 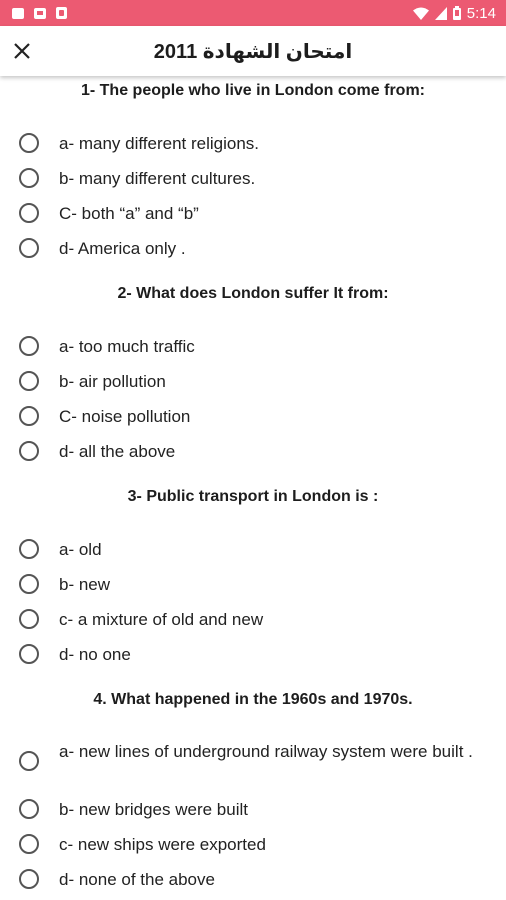 What do you see at coordinates (253, 213) in the screenshot?
I see `option-1c: C- both “a” and “b”` at bounding box center [253, 213].